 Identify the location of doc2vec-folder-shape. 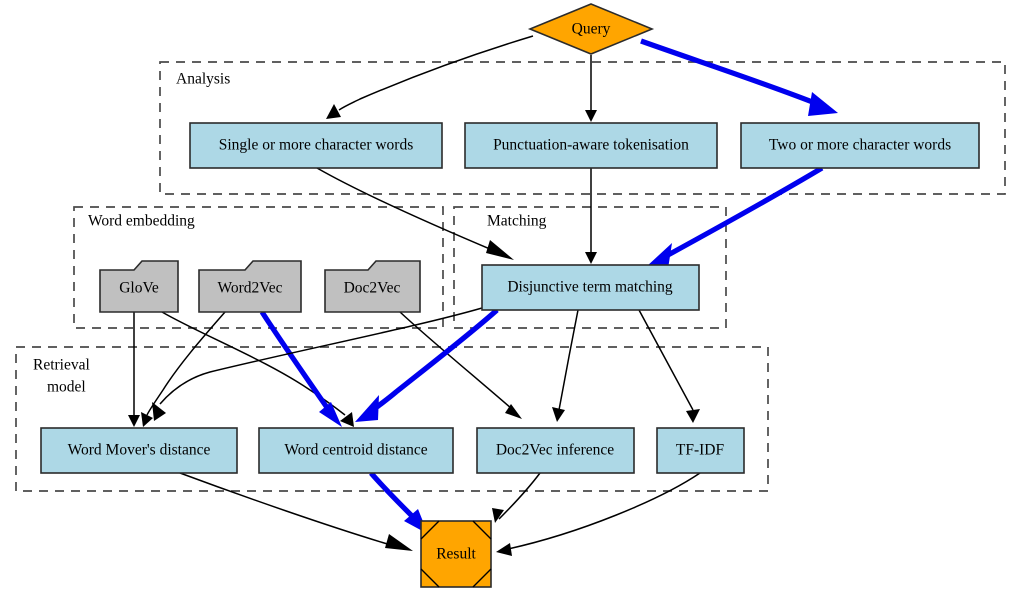
(372, 286).